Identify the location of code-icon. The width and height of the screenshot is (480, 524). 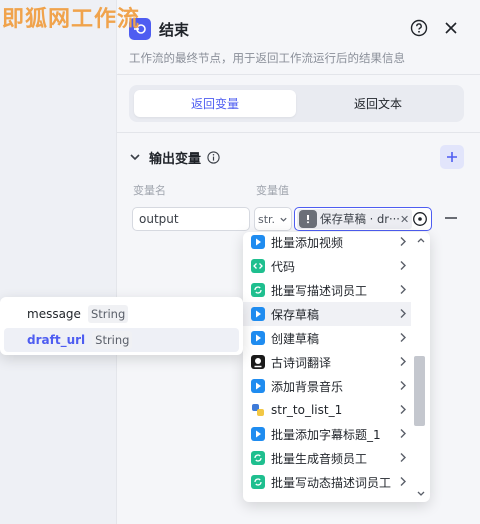
(258, 266).